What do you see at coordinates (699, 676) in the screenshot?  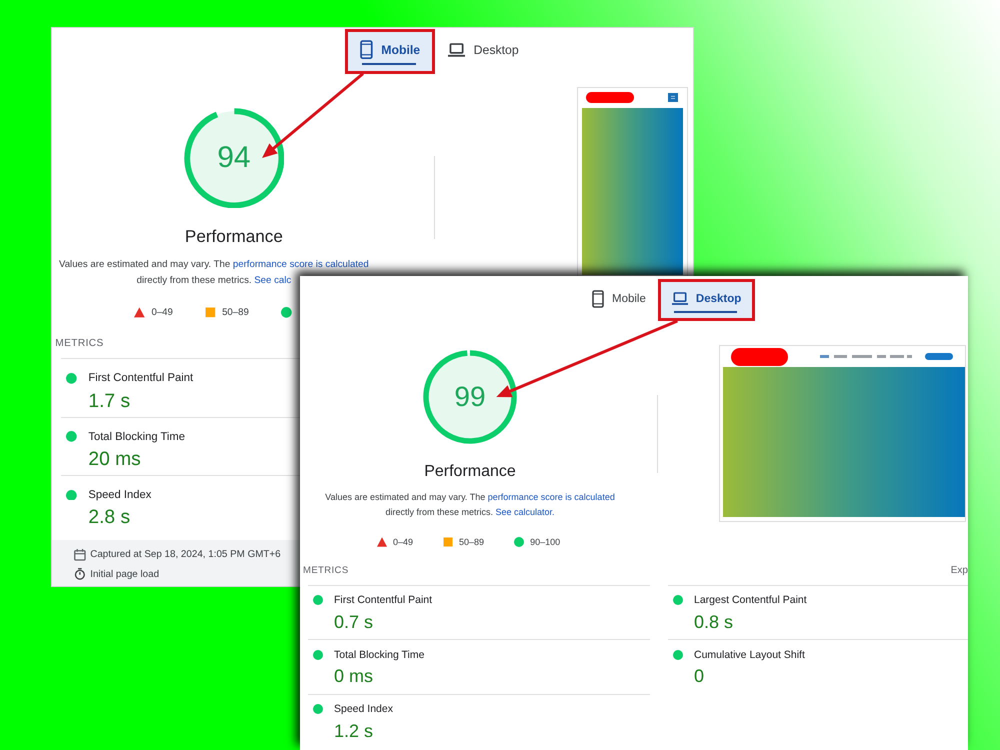 I see `metric-value: 0` at bounding box center [699, 676].